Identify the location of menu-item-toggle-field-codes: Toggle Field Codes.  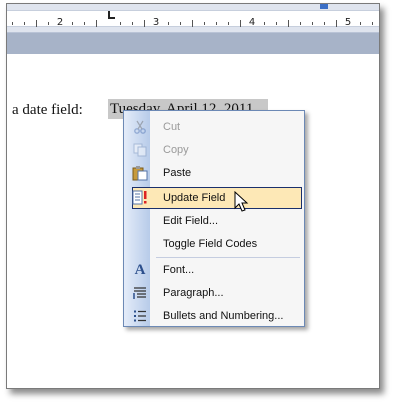
(214, 244).